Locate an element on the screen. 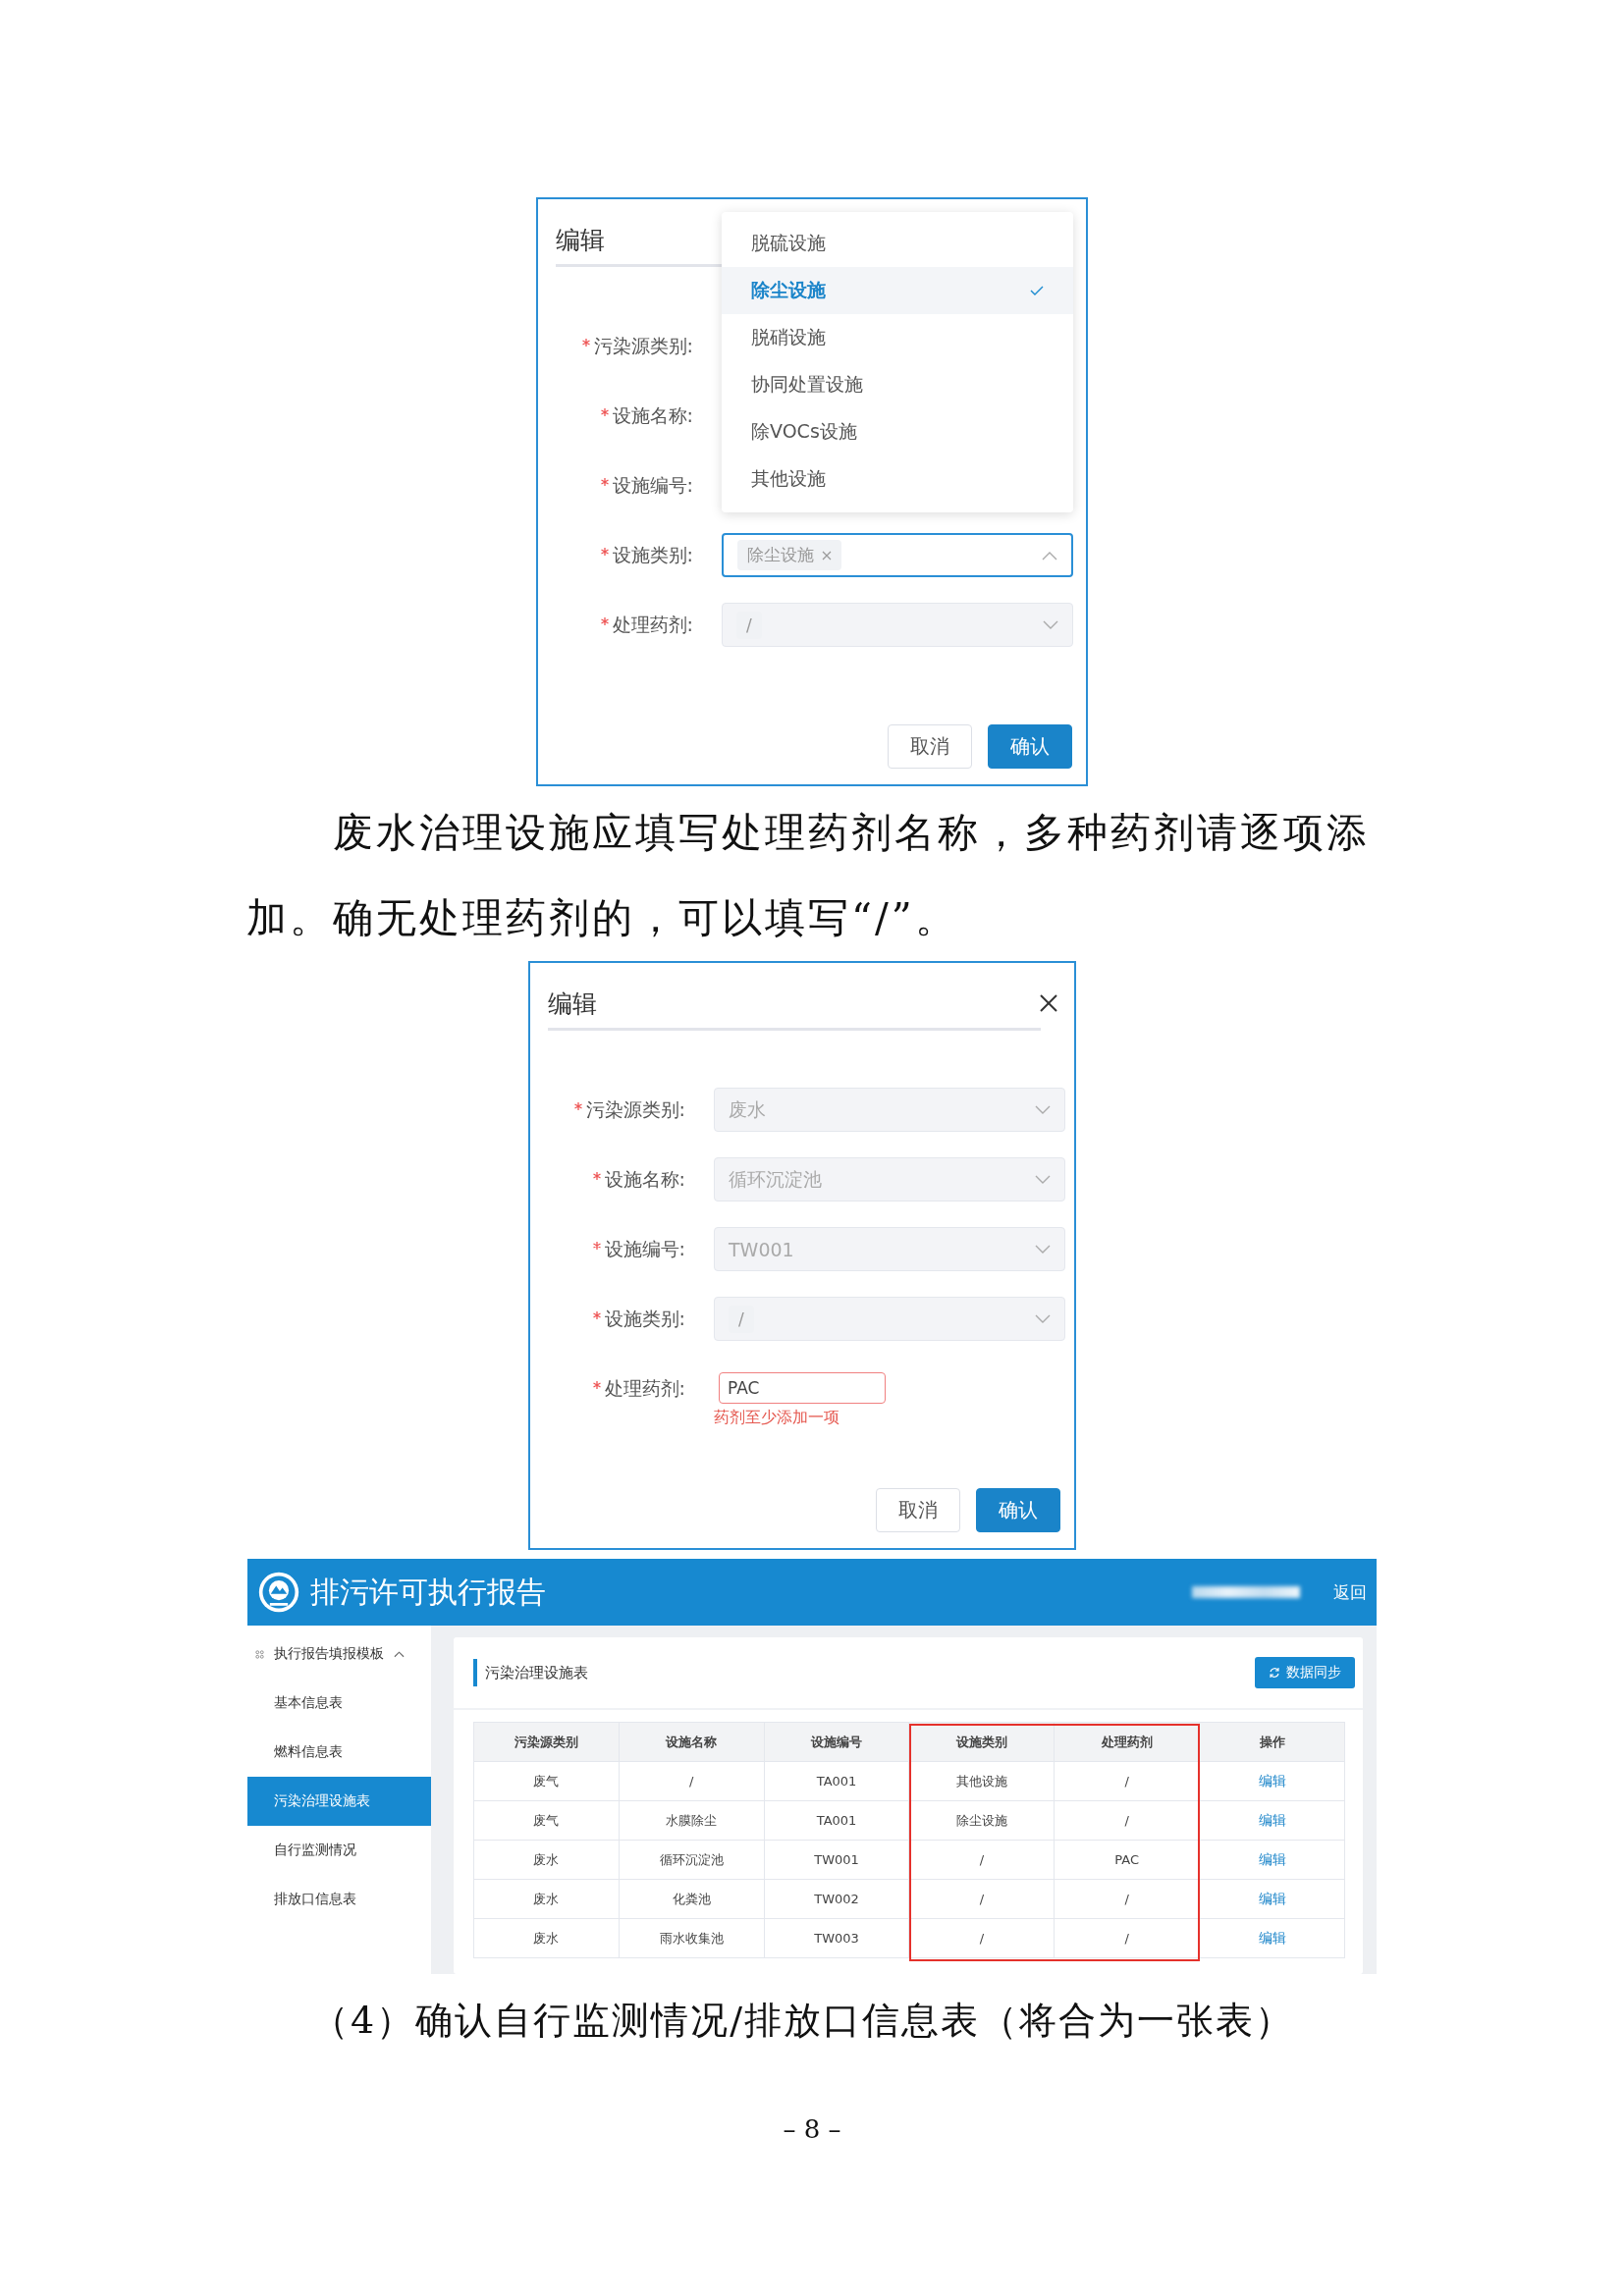  body-paragraph: 废水治理设施应填写处理药剂名称，多种药剂请逐项添加。确无处理药剂的，可以填写“/”。 is located at coordinates (808, 875).